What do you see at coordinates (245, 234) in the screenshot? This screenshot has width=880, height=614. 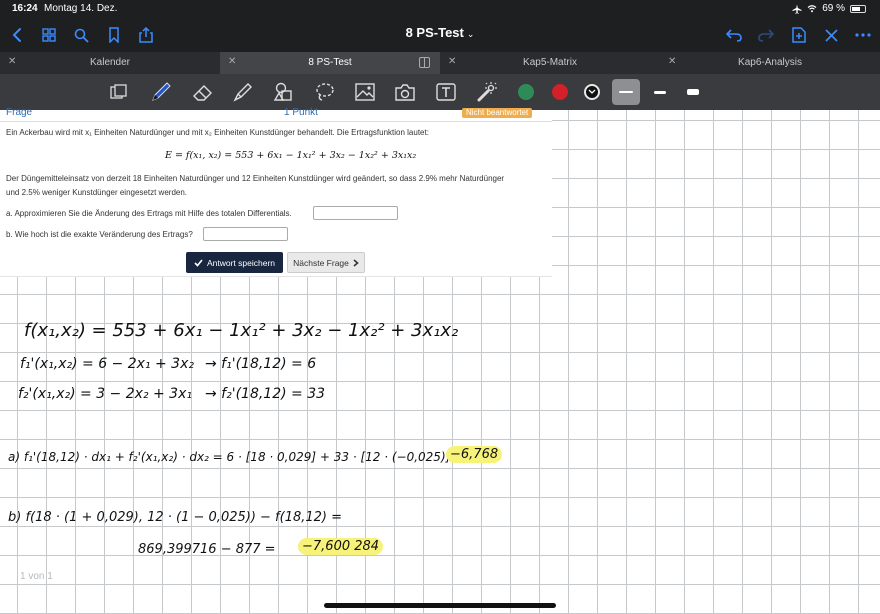 I see `answer-b-input` at bounding box center [245, 234].